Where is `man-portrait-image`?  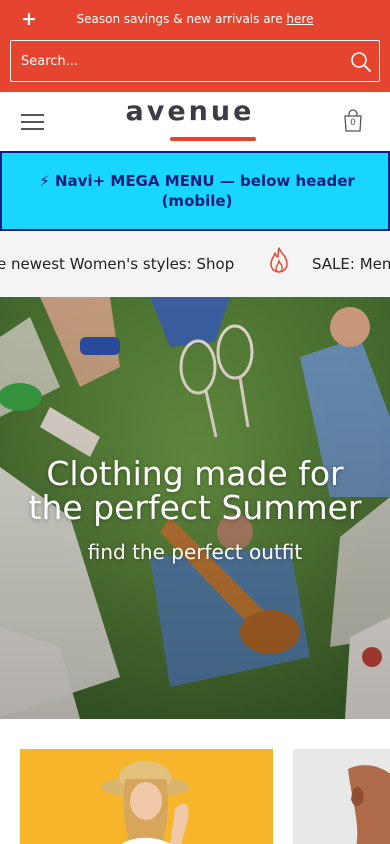 man-portrait-image is located at coordinates (341, 796).